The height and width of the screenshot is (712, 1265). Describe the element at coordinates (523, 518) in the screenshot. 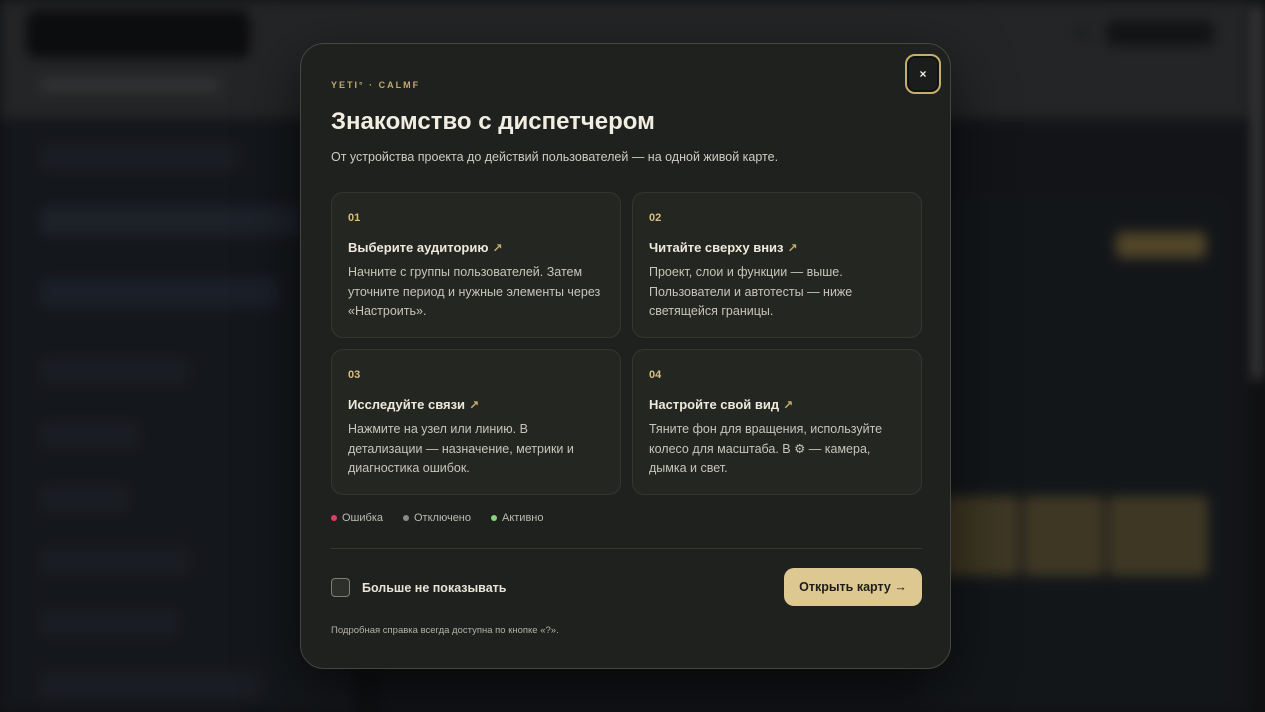

I see `legend-label: Активно` at that location.